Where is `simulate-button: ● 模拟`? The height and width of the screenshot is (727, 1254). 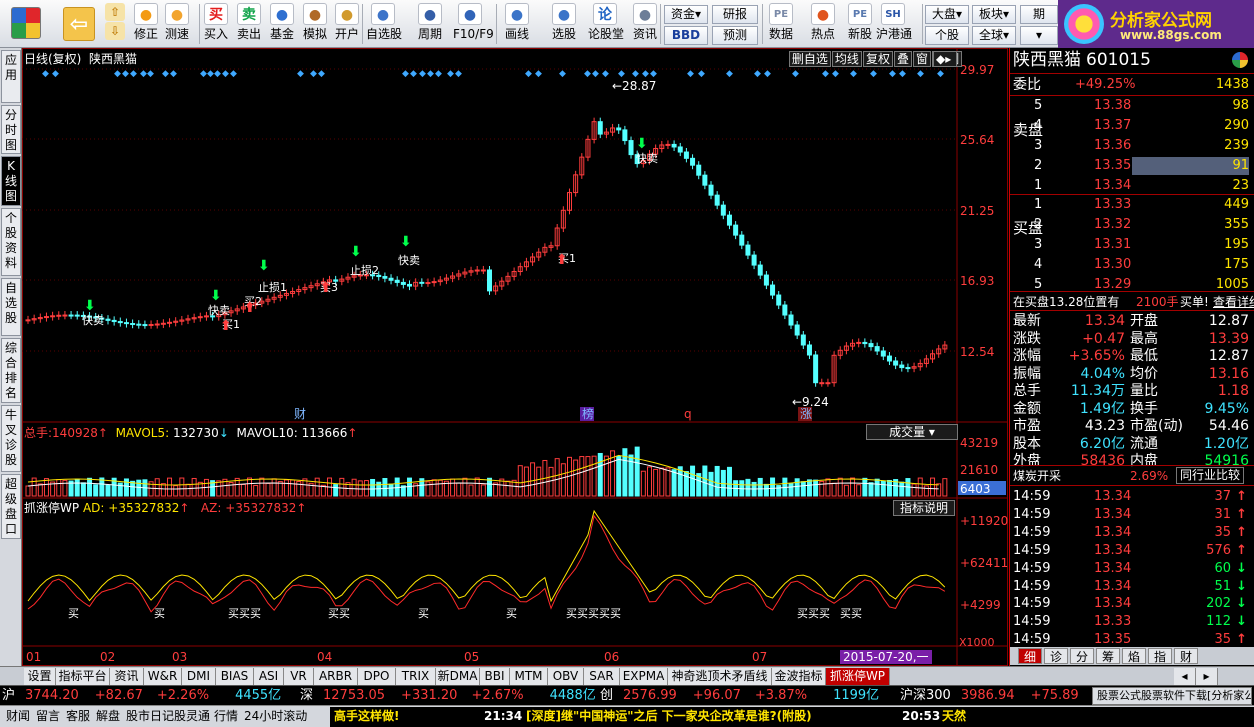 simulate-button: ● 模拟 is located at coordinates (315, 25).